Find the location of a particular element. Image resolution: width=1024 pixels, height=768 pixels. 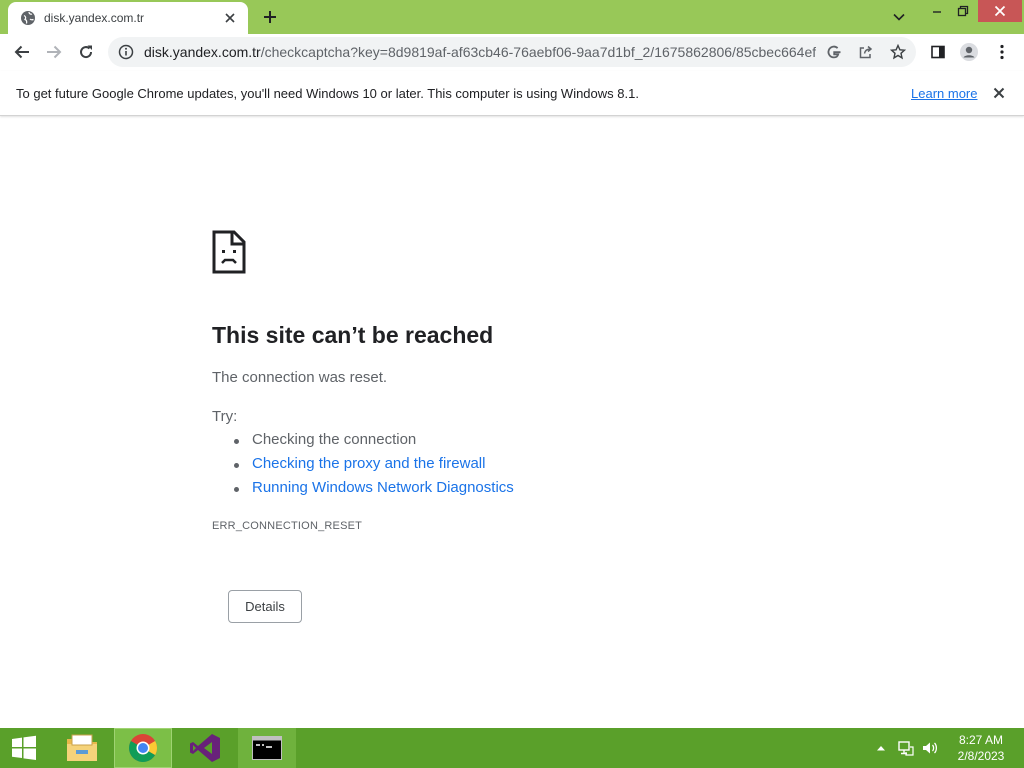

side-panel-icon is located at coordinates (938, 52).